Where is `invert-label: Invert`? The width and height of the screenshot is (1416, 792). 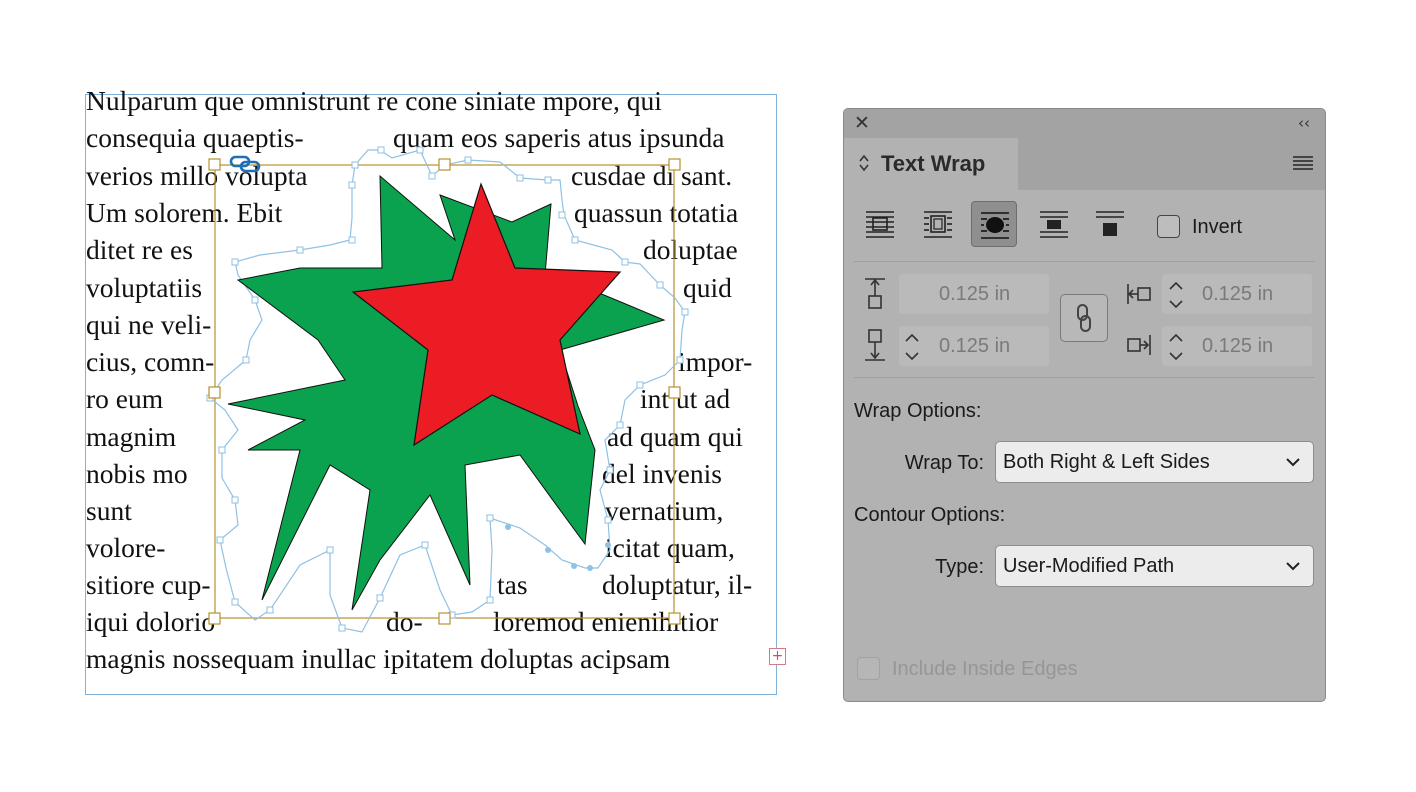 invert-label: Invert is located at coordinates (1217, 227).